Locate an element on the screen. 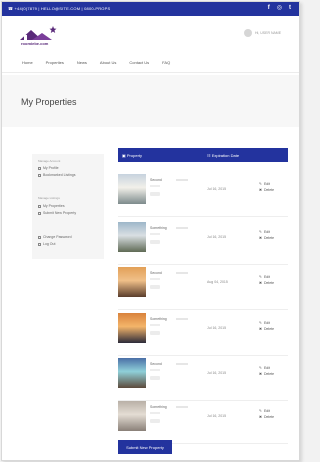 Image resolution: width=320 pixels, height=462 pixels. avatar is located at coordinates (248, 33).